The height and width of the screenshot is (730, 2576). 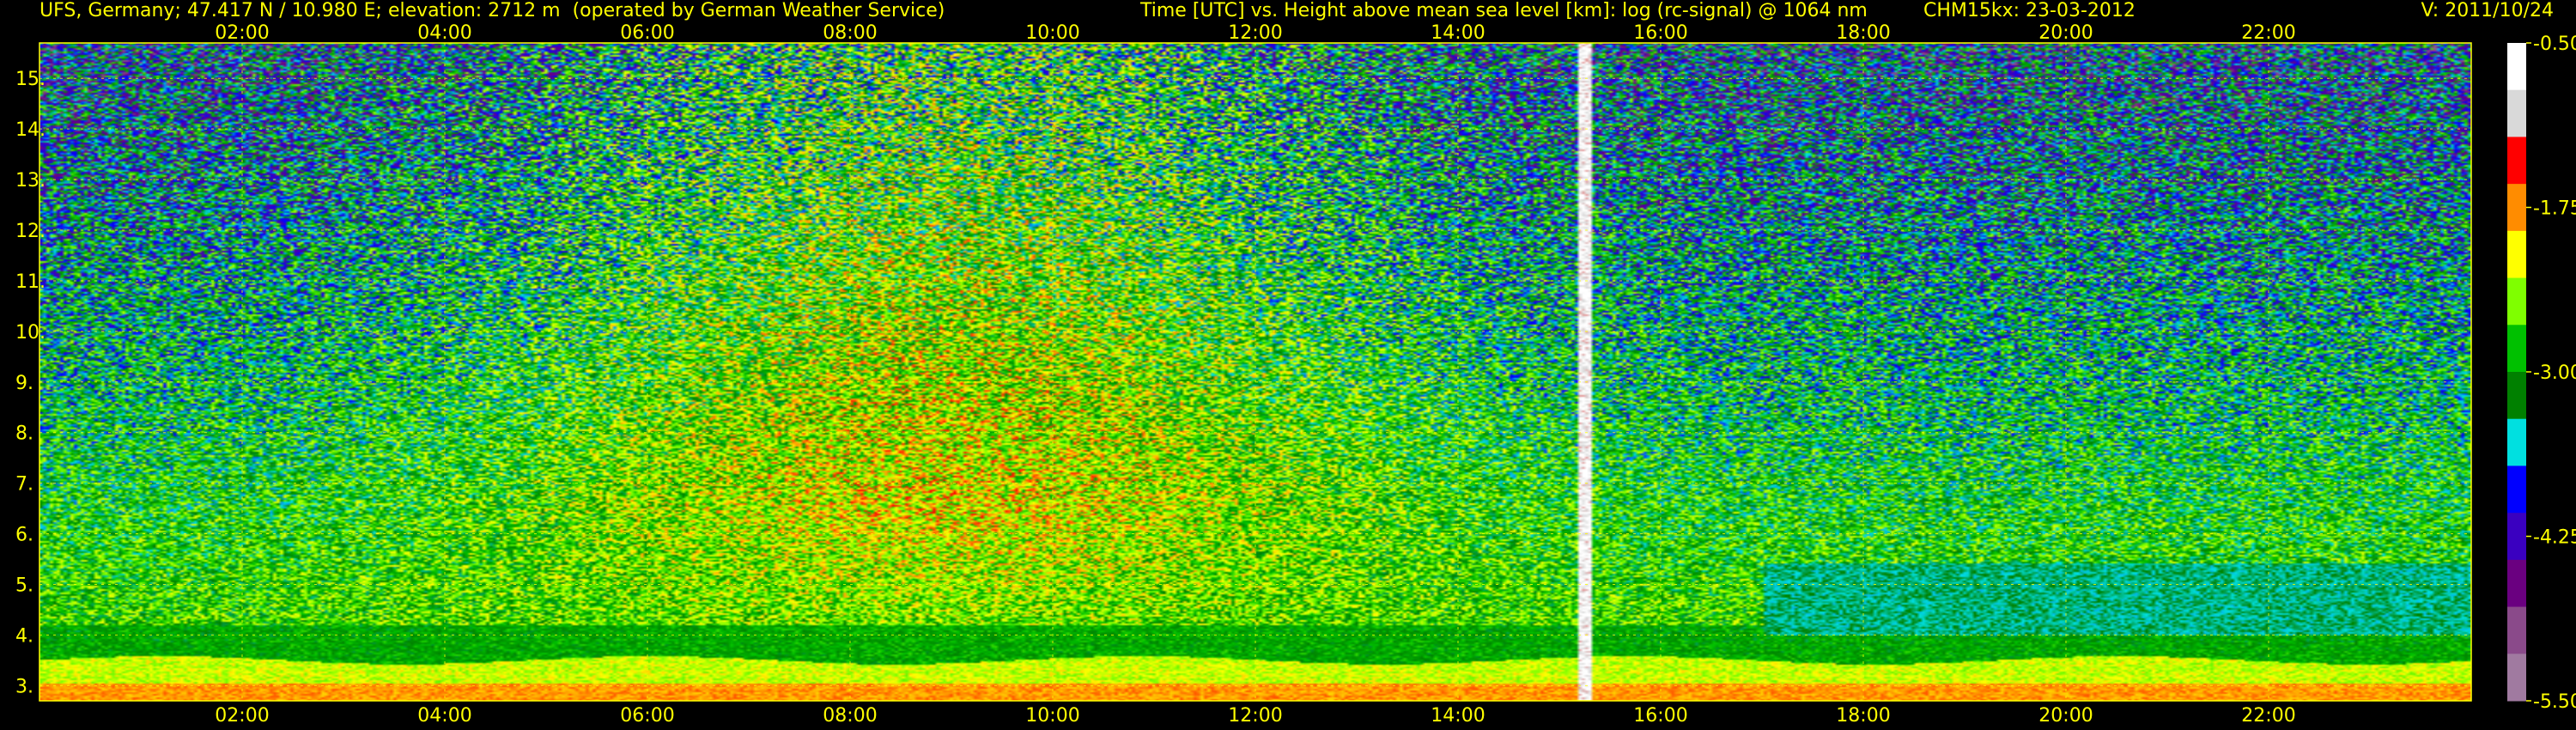 I want to click on x-tick-label-bottom: 16:00, so click(x=1660, y=716).